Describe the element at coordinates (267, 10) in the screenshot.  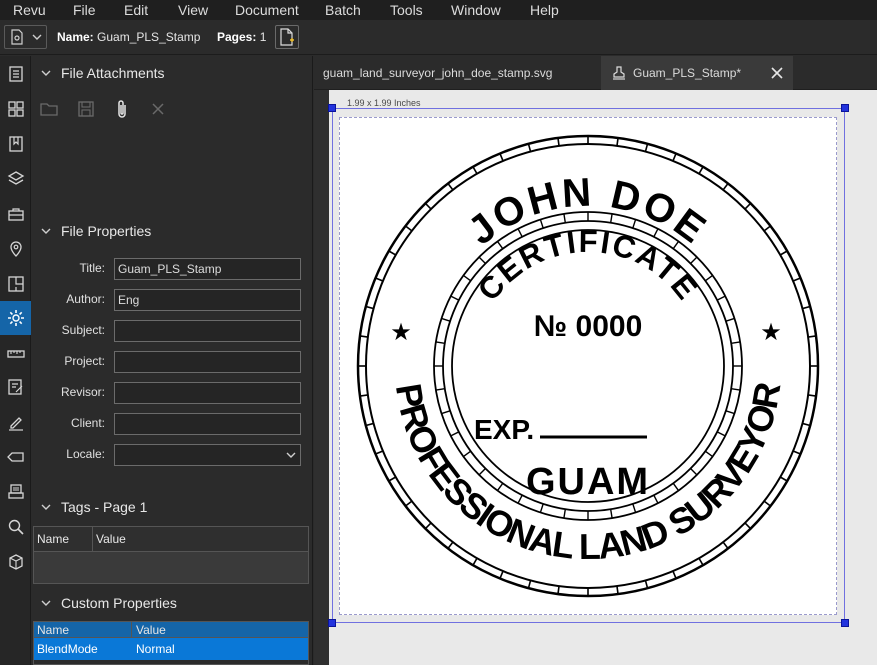
I see `menu-document: Document` at that location.